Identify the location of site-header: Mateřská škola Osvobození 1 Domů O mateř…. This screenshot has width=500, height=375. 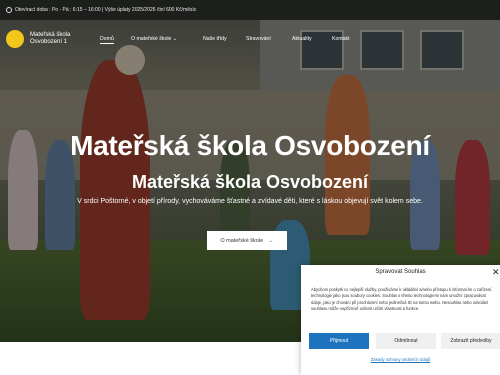
(250, 40).